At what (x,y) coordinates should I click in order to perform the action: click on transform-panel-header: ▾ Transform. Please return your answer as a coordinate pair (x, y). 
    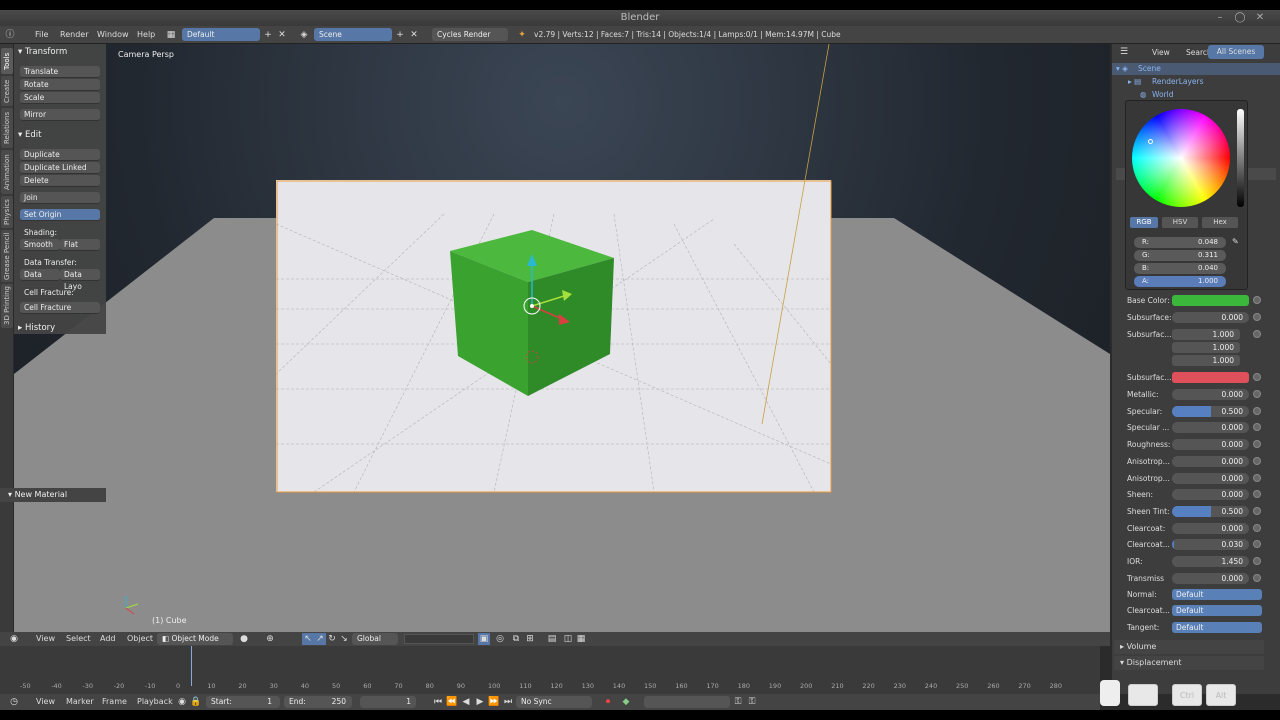
    Looking at the image, I should click on (42, 52).